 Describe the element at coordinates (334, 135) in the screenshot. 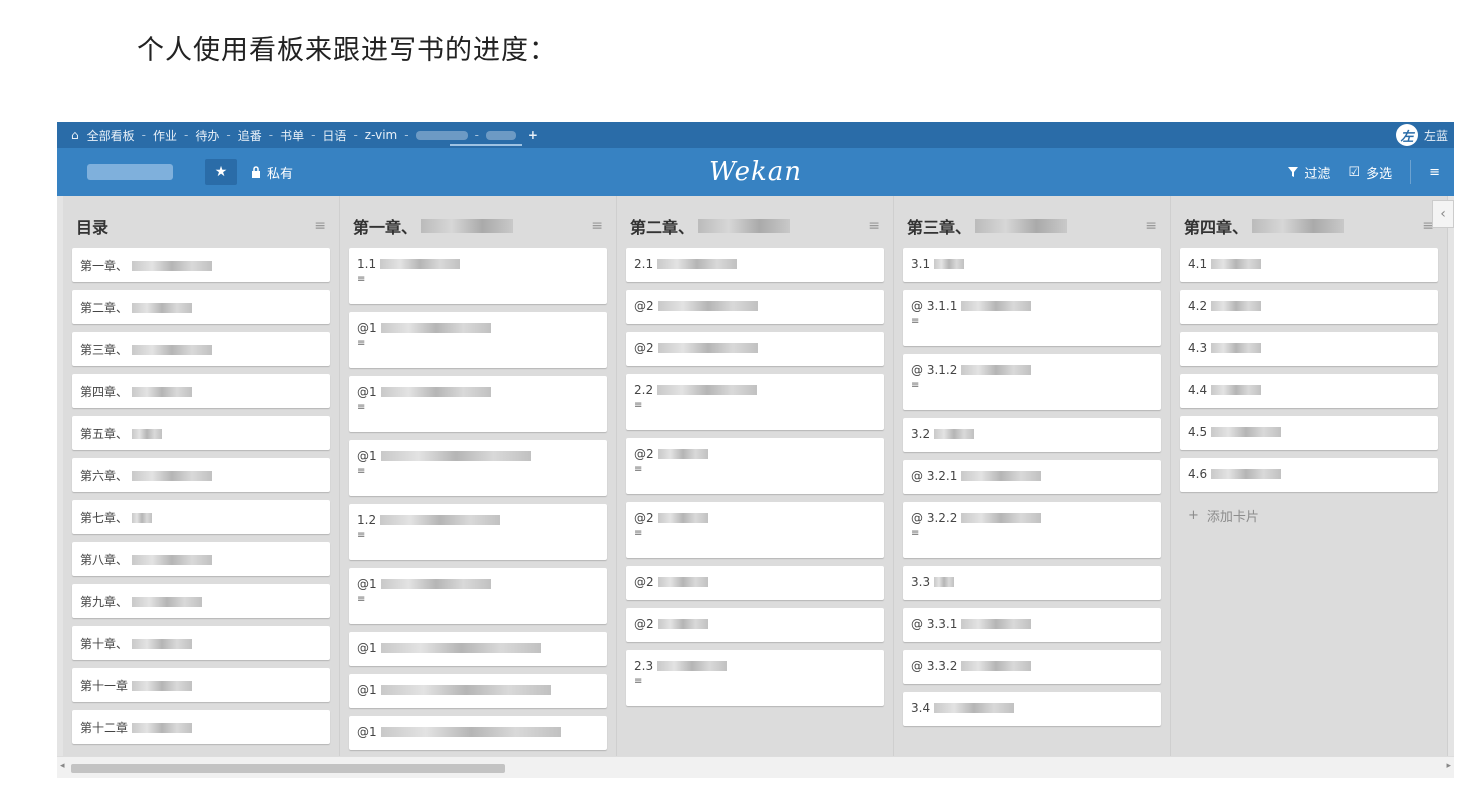

I see `crumb-japanese: 日语` at that location.